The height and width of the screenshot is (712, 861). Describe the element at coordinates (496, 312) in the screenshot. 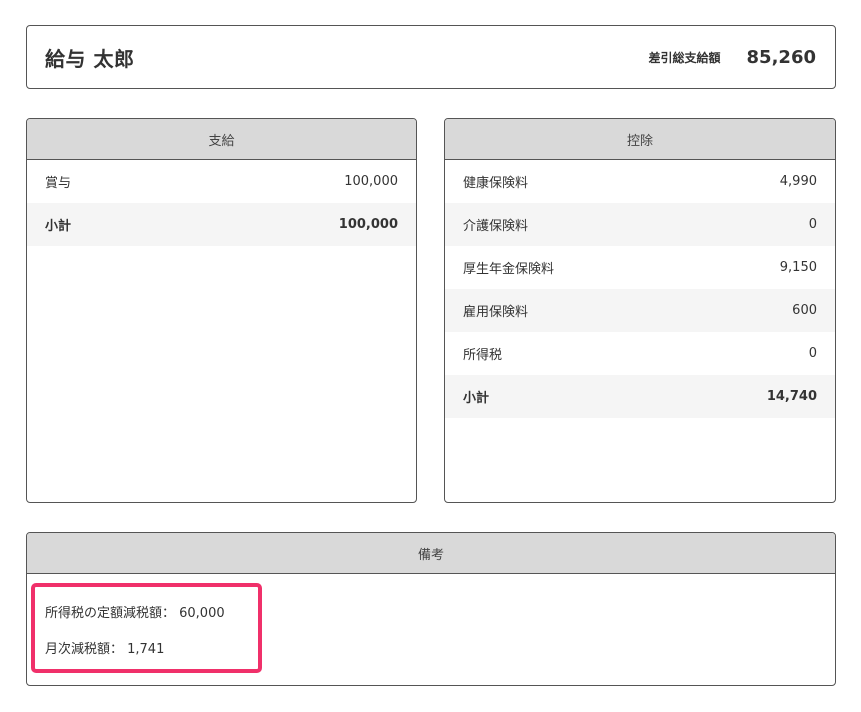

I see `deduction-row-label: 雇用保険料` at that location.